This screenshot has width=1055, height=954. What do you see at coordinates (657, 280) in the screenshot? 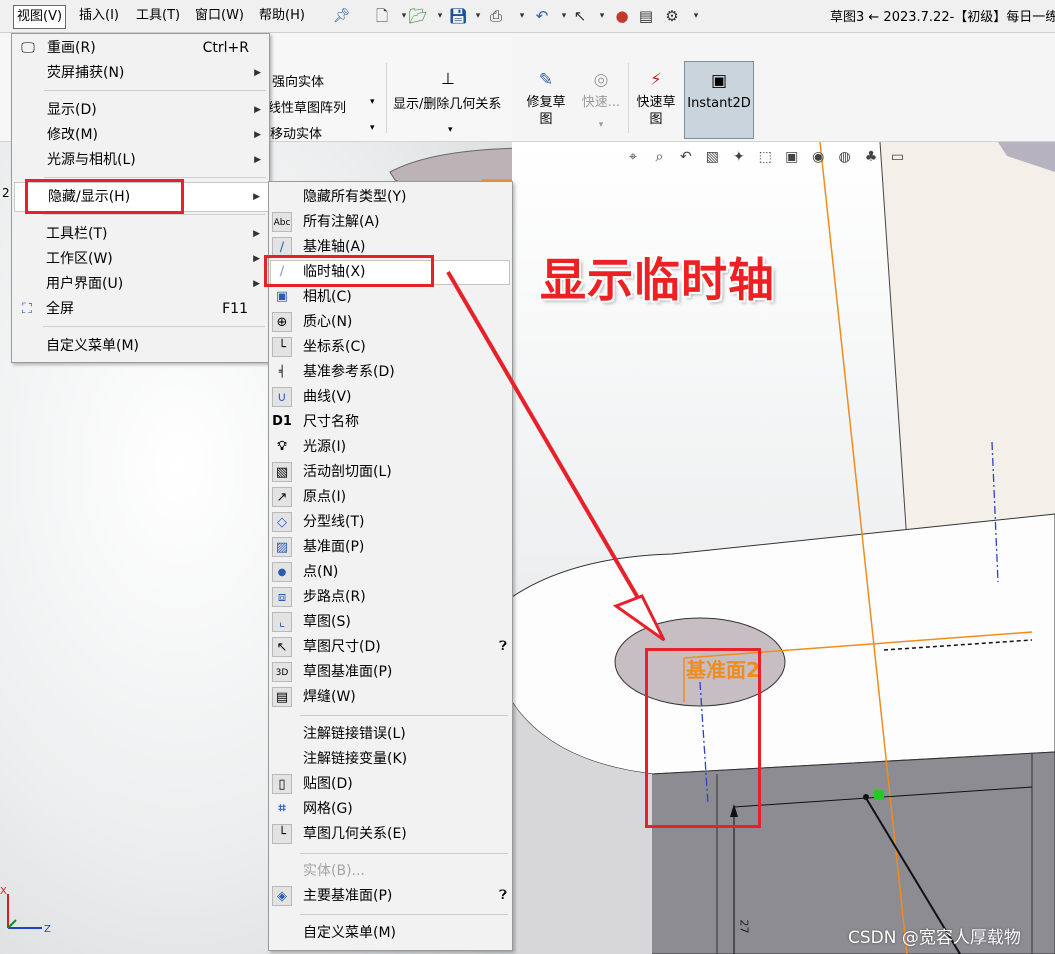
I see `annotation-title: 显示临时轴` at bounding box center [657, 280].